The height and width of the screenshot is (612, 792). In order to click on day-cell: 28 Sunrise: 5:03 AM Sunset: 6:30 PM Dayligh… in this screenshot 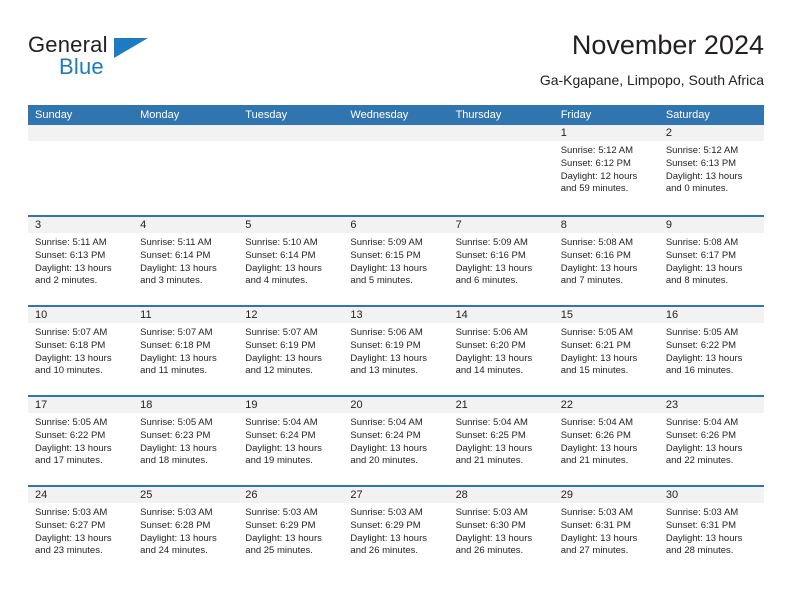, I will do `click(501, 531)`.